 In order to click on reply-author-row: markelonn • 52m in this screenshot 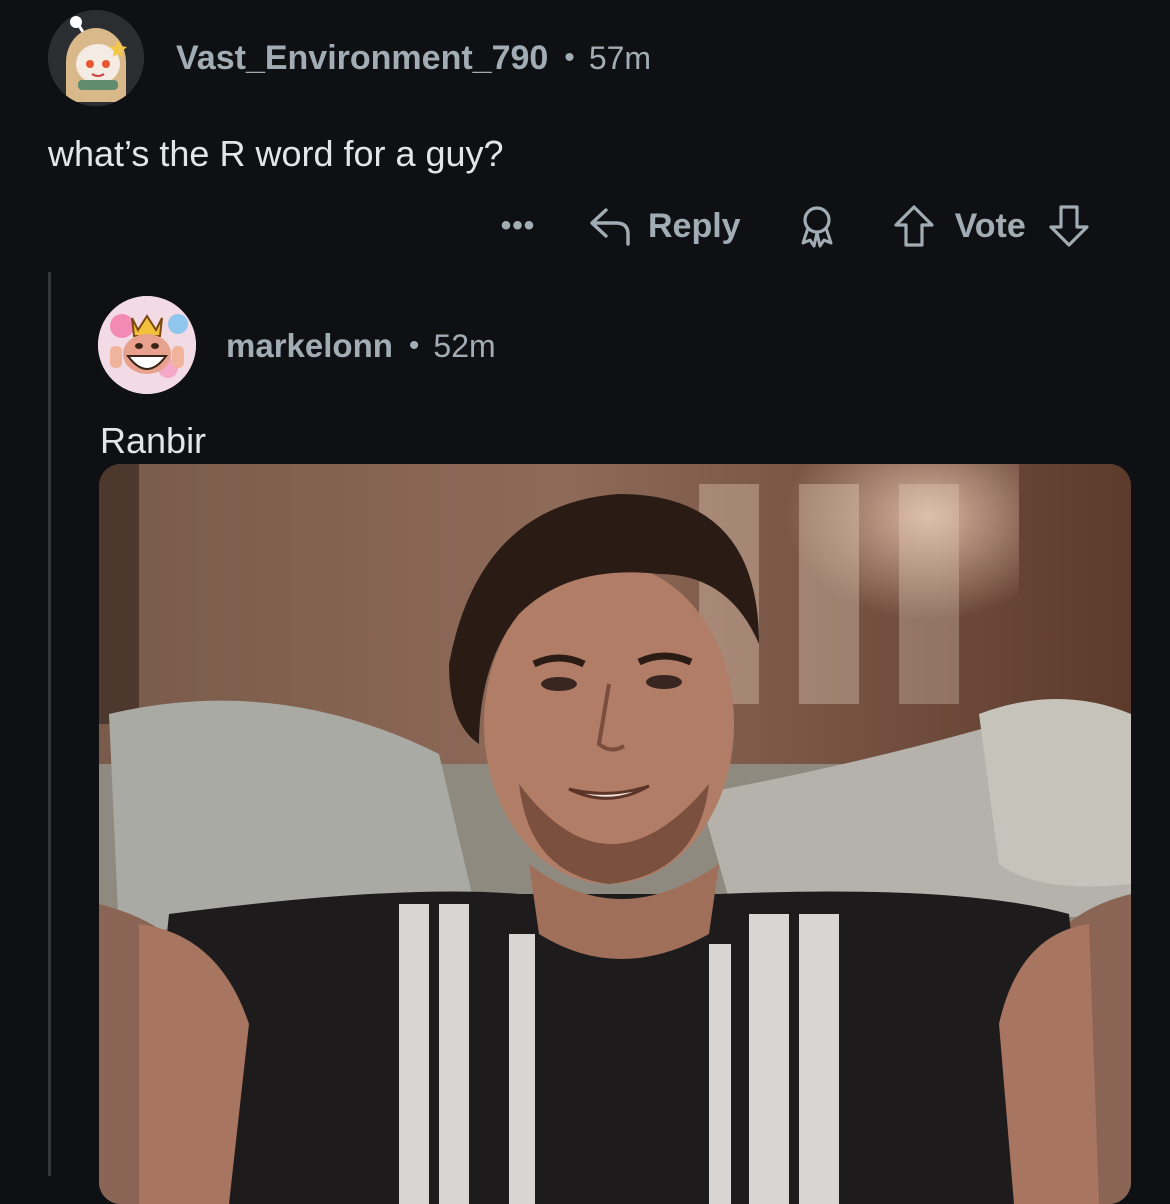, I will do `click(361, 346)`.